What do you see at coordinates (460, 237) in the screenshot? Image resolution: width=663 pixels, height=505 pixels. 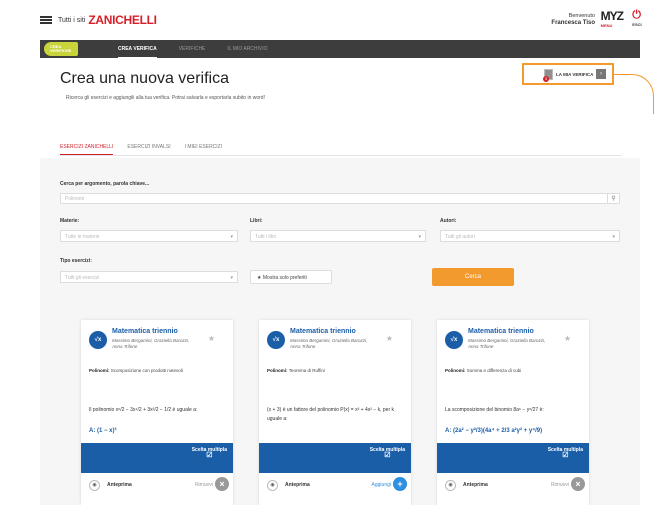 I see `autori-value: Tutti gli autori` at bounding box center [460, 237].